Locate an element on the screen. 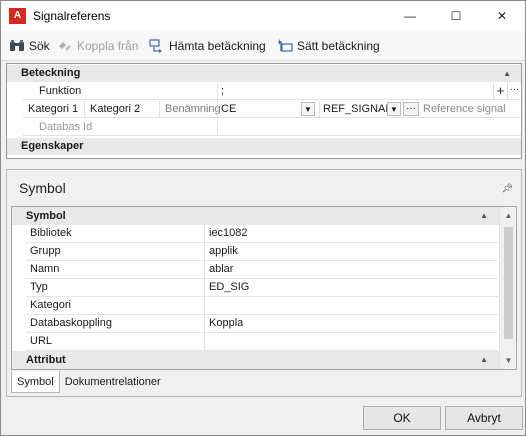 The width and height of the screenshot is (526, 436). kategori2-field: REF_SIGNAL is located at coordinates (355, 109).